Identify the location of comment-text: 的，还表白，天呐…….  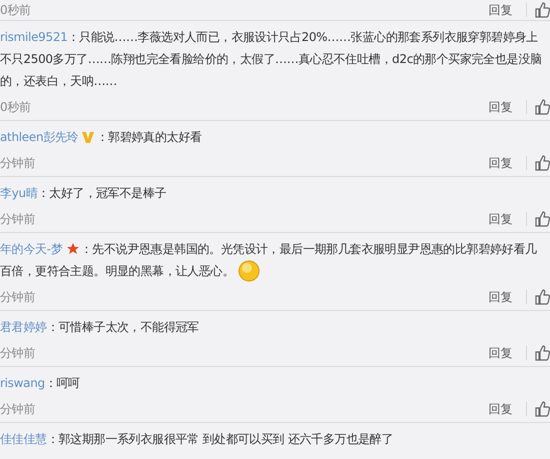
(59, 81).